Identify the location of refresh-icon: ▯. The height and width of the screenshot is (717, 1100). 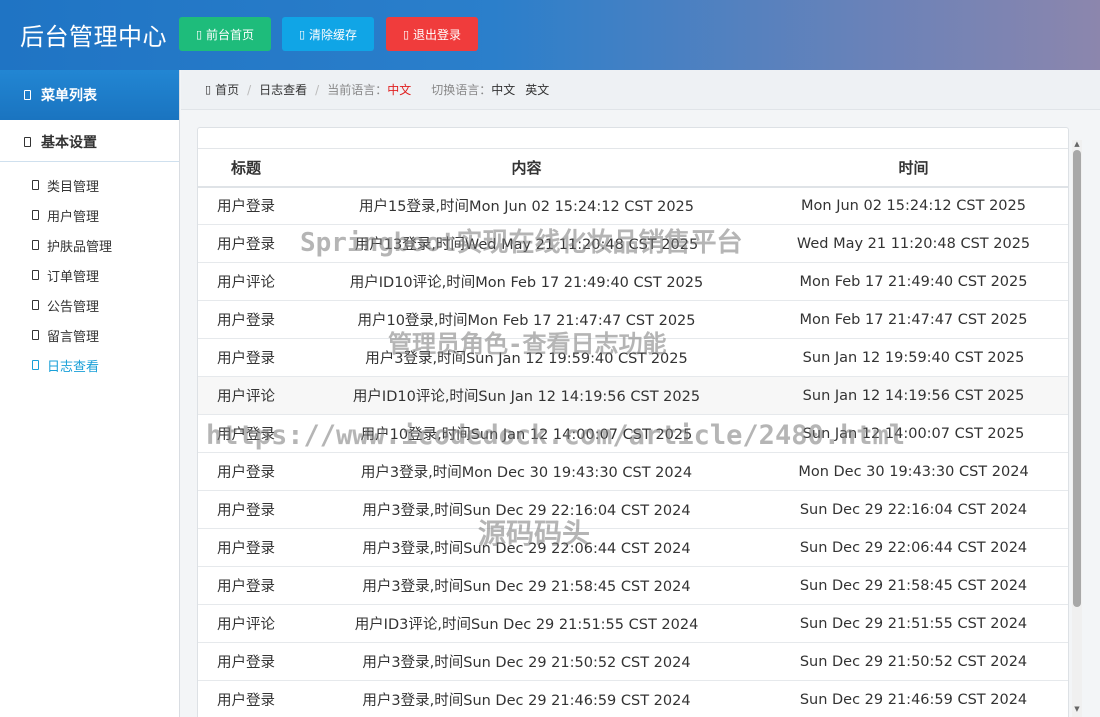
(302, 34).